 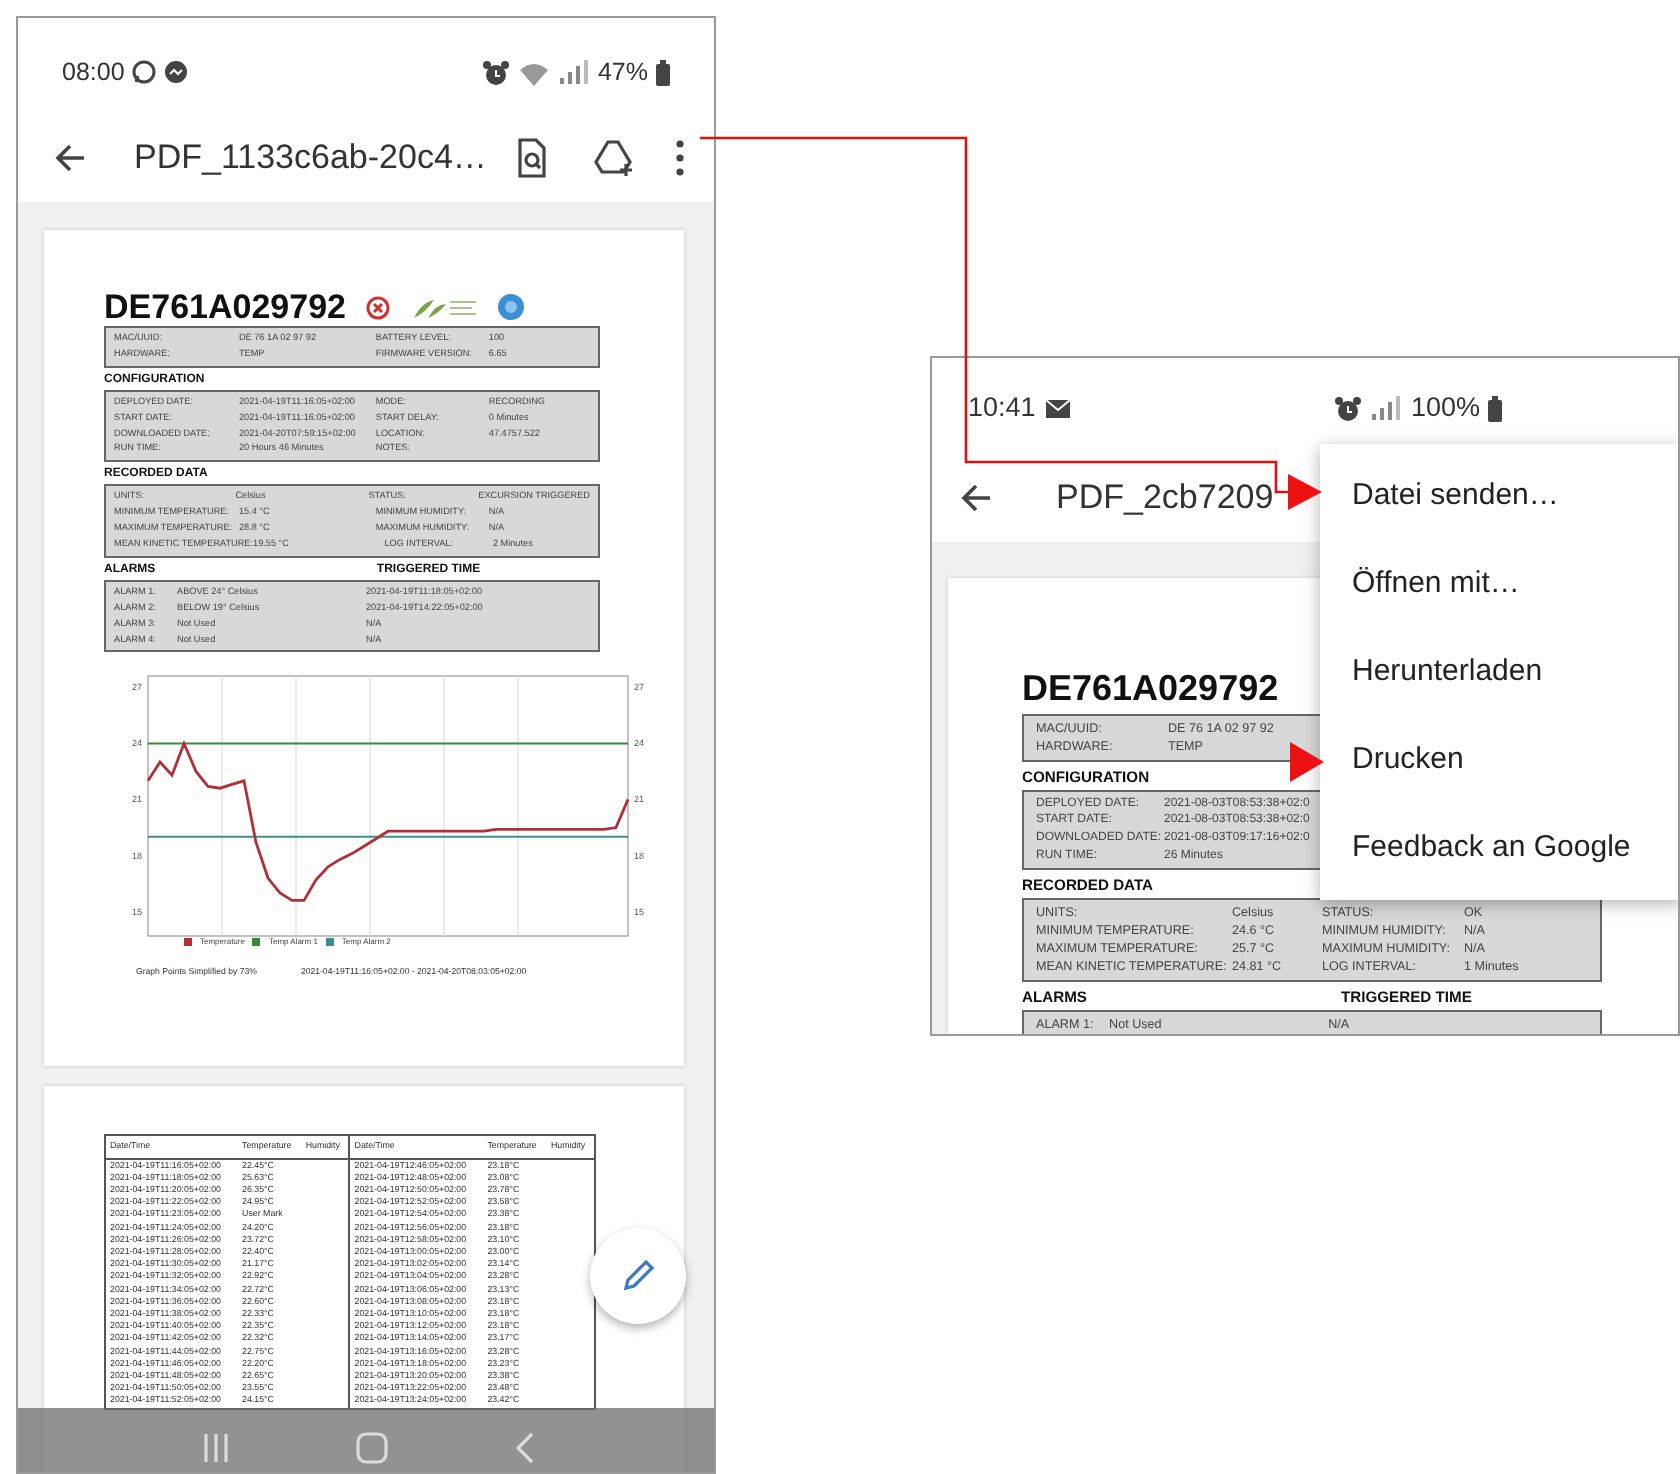 What do you see at coordinates (622, 72) in the screenshot?
I see `battery-percentage: 47%` at bounding box center [622, 72].